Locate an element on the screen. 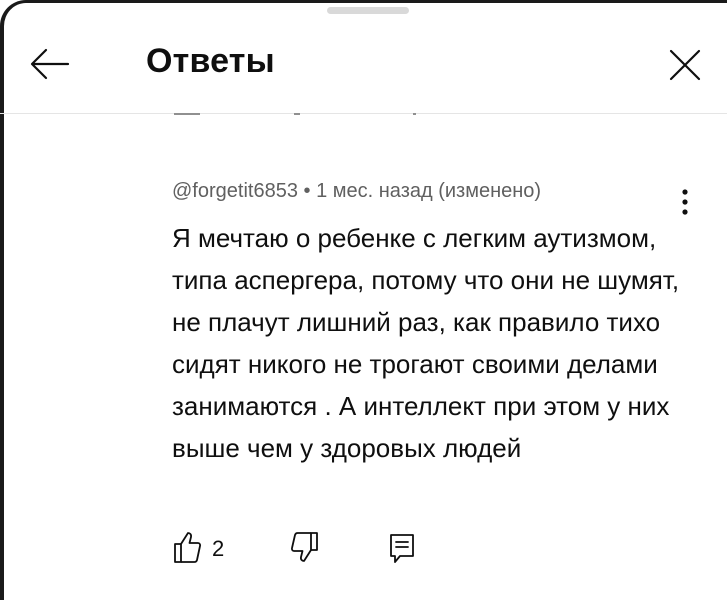  arrow-left-icon is located at coordinates (50, 64).